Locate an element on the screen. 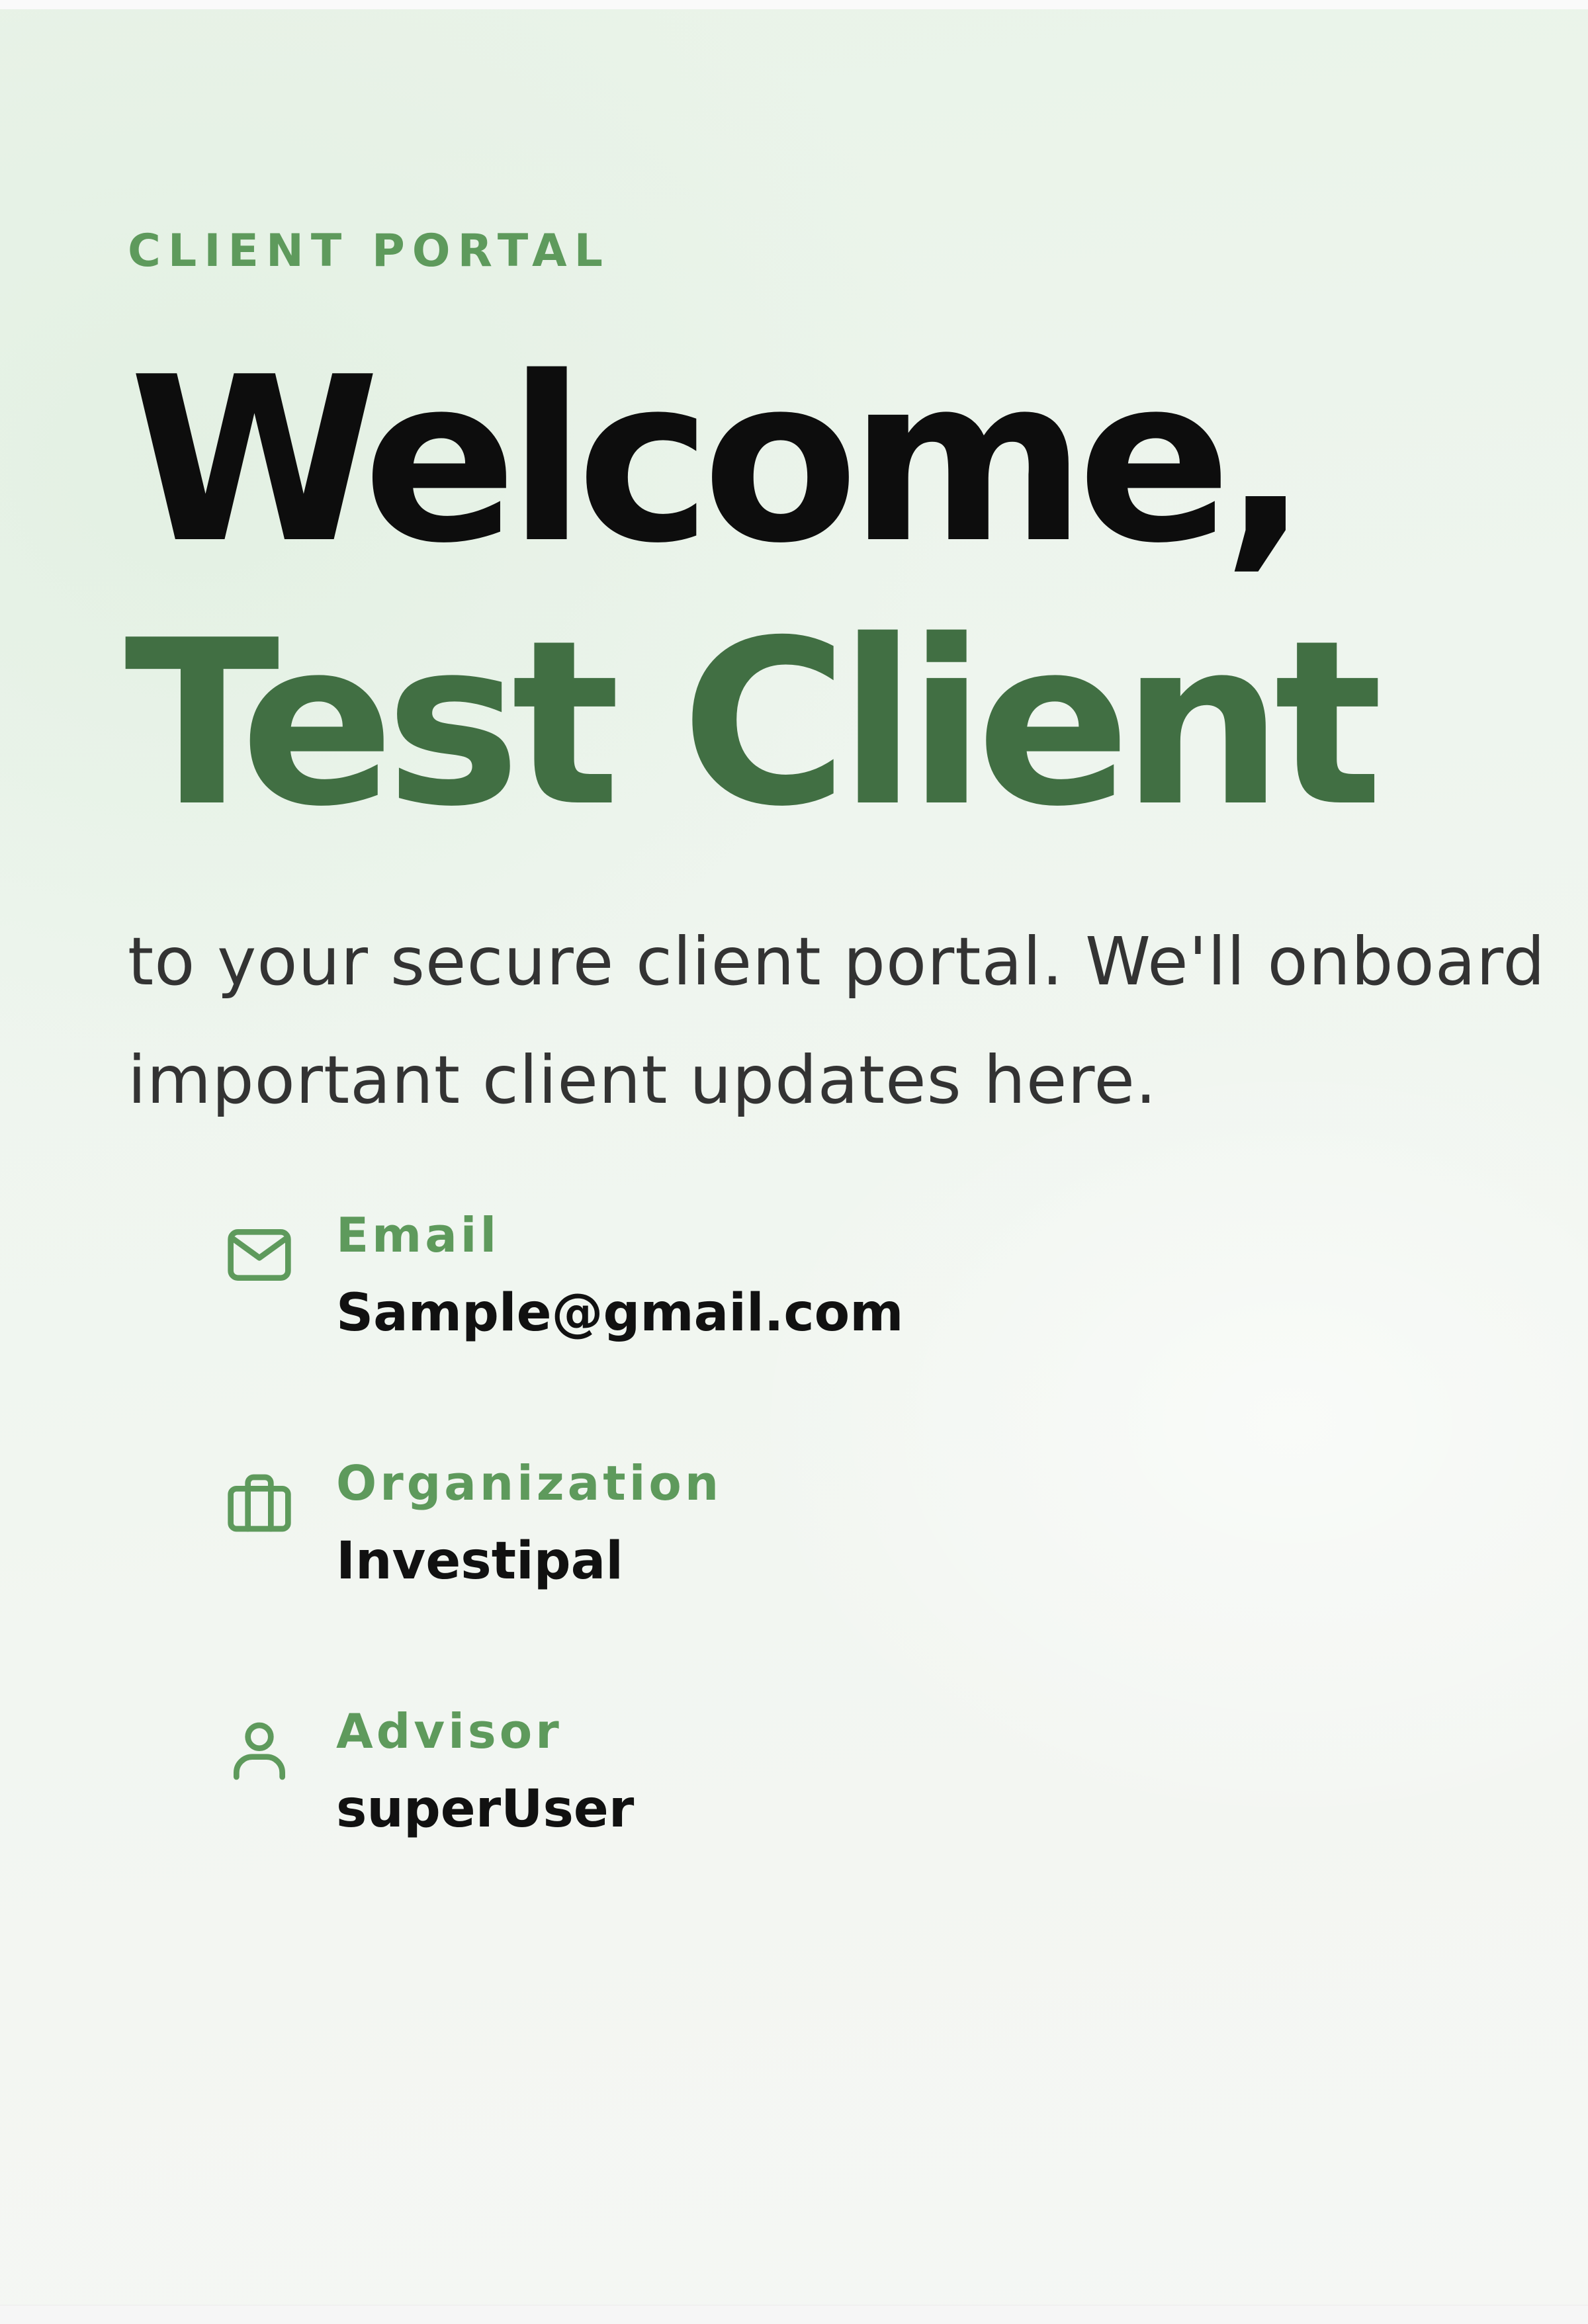 Image resolution: width=1588 pixels, height=2324 pixels. email-label: Email is located at coordinates (418, 1235).